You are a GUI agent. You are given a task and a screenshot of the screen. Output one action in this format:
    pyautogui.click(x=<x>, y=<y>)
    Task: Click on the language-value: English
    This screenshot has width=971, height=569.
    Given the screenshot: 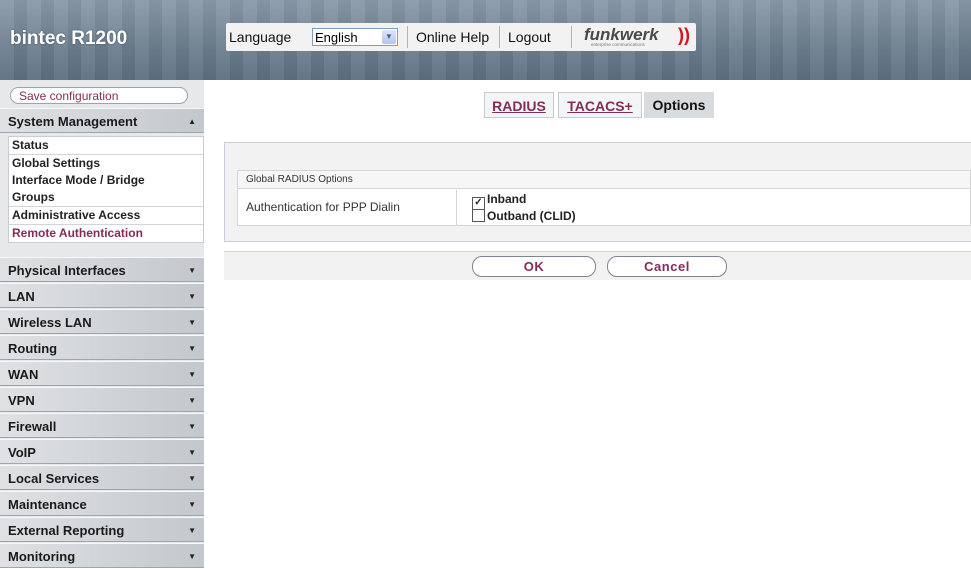 What is the action you would take?
    pyautogui.click(x=336, y=37)
    